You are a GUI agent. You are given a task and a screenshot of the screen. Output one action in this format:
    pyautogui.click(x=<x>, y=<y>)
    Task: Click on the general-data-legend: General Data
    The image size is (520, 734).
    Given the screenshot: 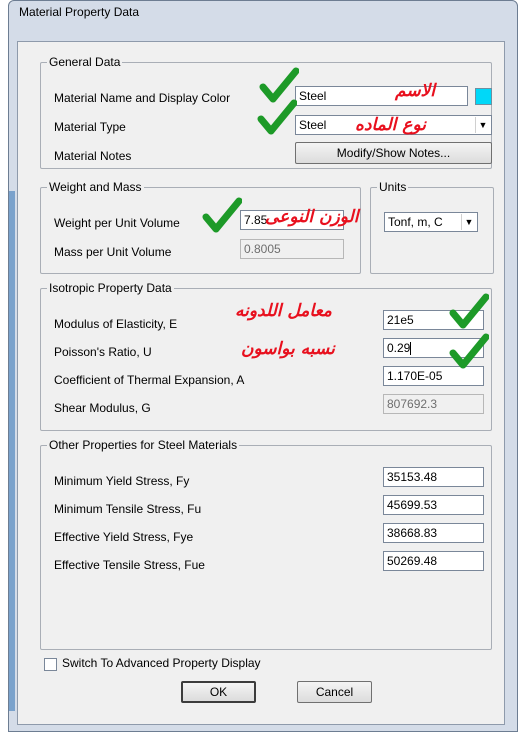 What is the action you would take?
    pyautogui.click(x=85, y=62)
    